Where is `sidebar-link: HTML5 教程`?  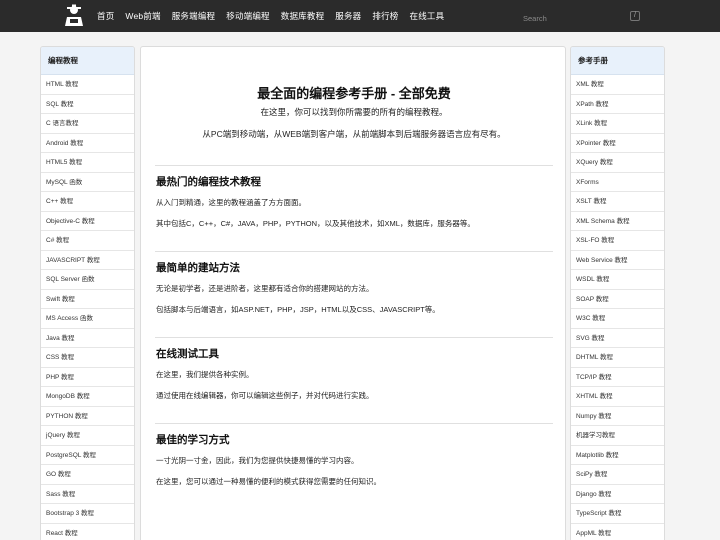 sidebar-link: HTML5 教程 is located at coordinates (87, 163).